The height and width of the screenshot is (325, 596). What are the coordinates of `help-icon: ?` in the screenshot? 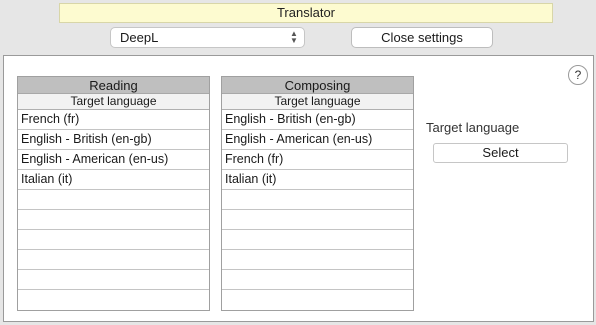 It's located at (578, 75).